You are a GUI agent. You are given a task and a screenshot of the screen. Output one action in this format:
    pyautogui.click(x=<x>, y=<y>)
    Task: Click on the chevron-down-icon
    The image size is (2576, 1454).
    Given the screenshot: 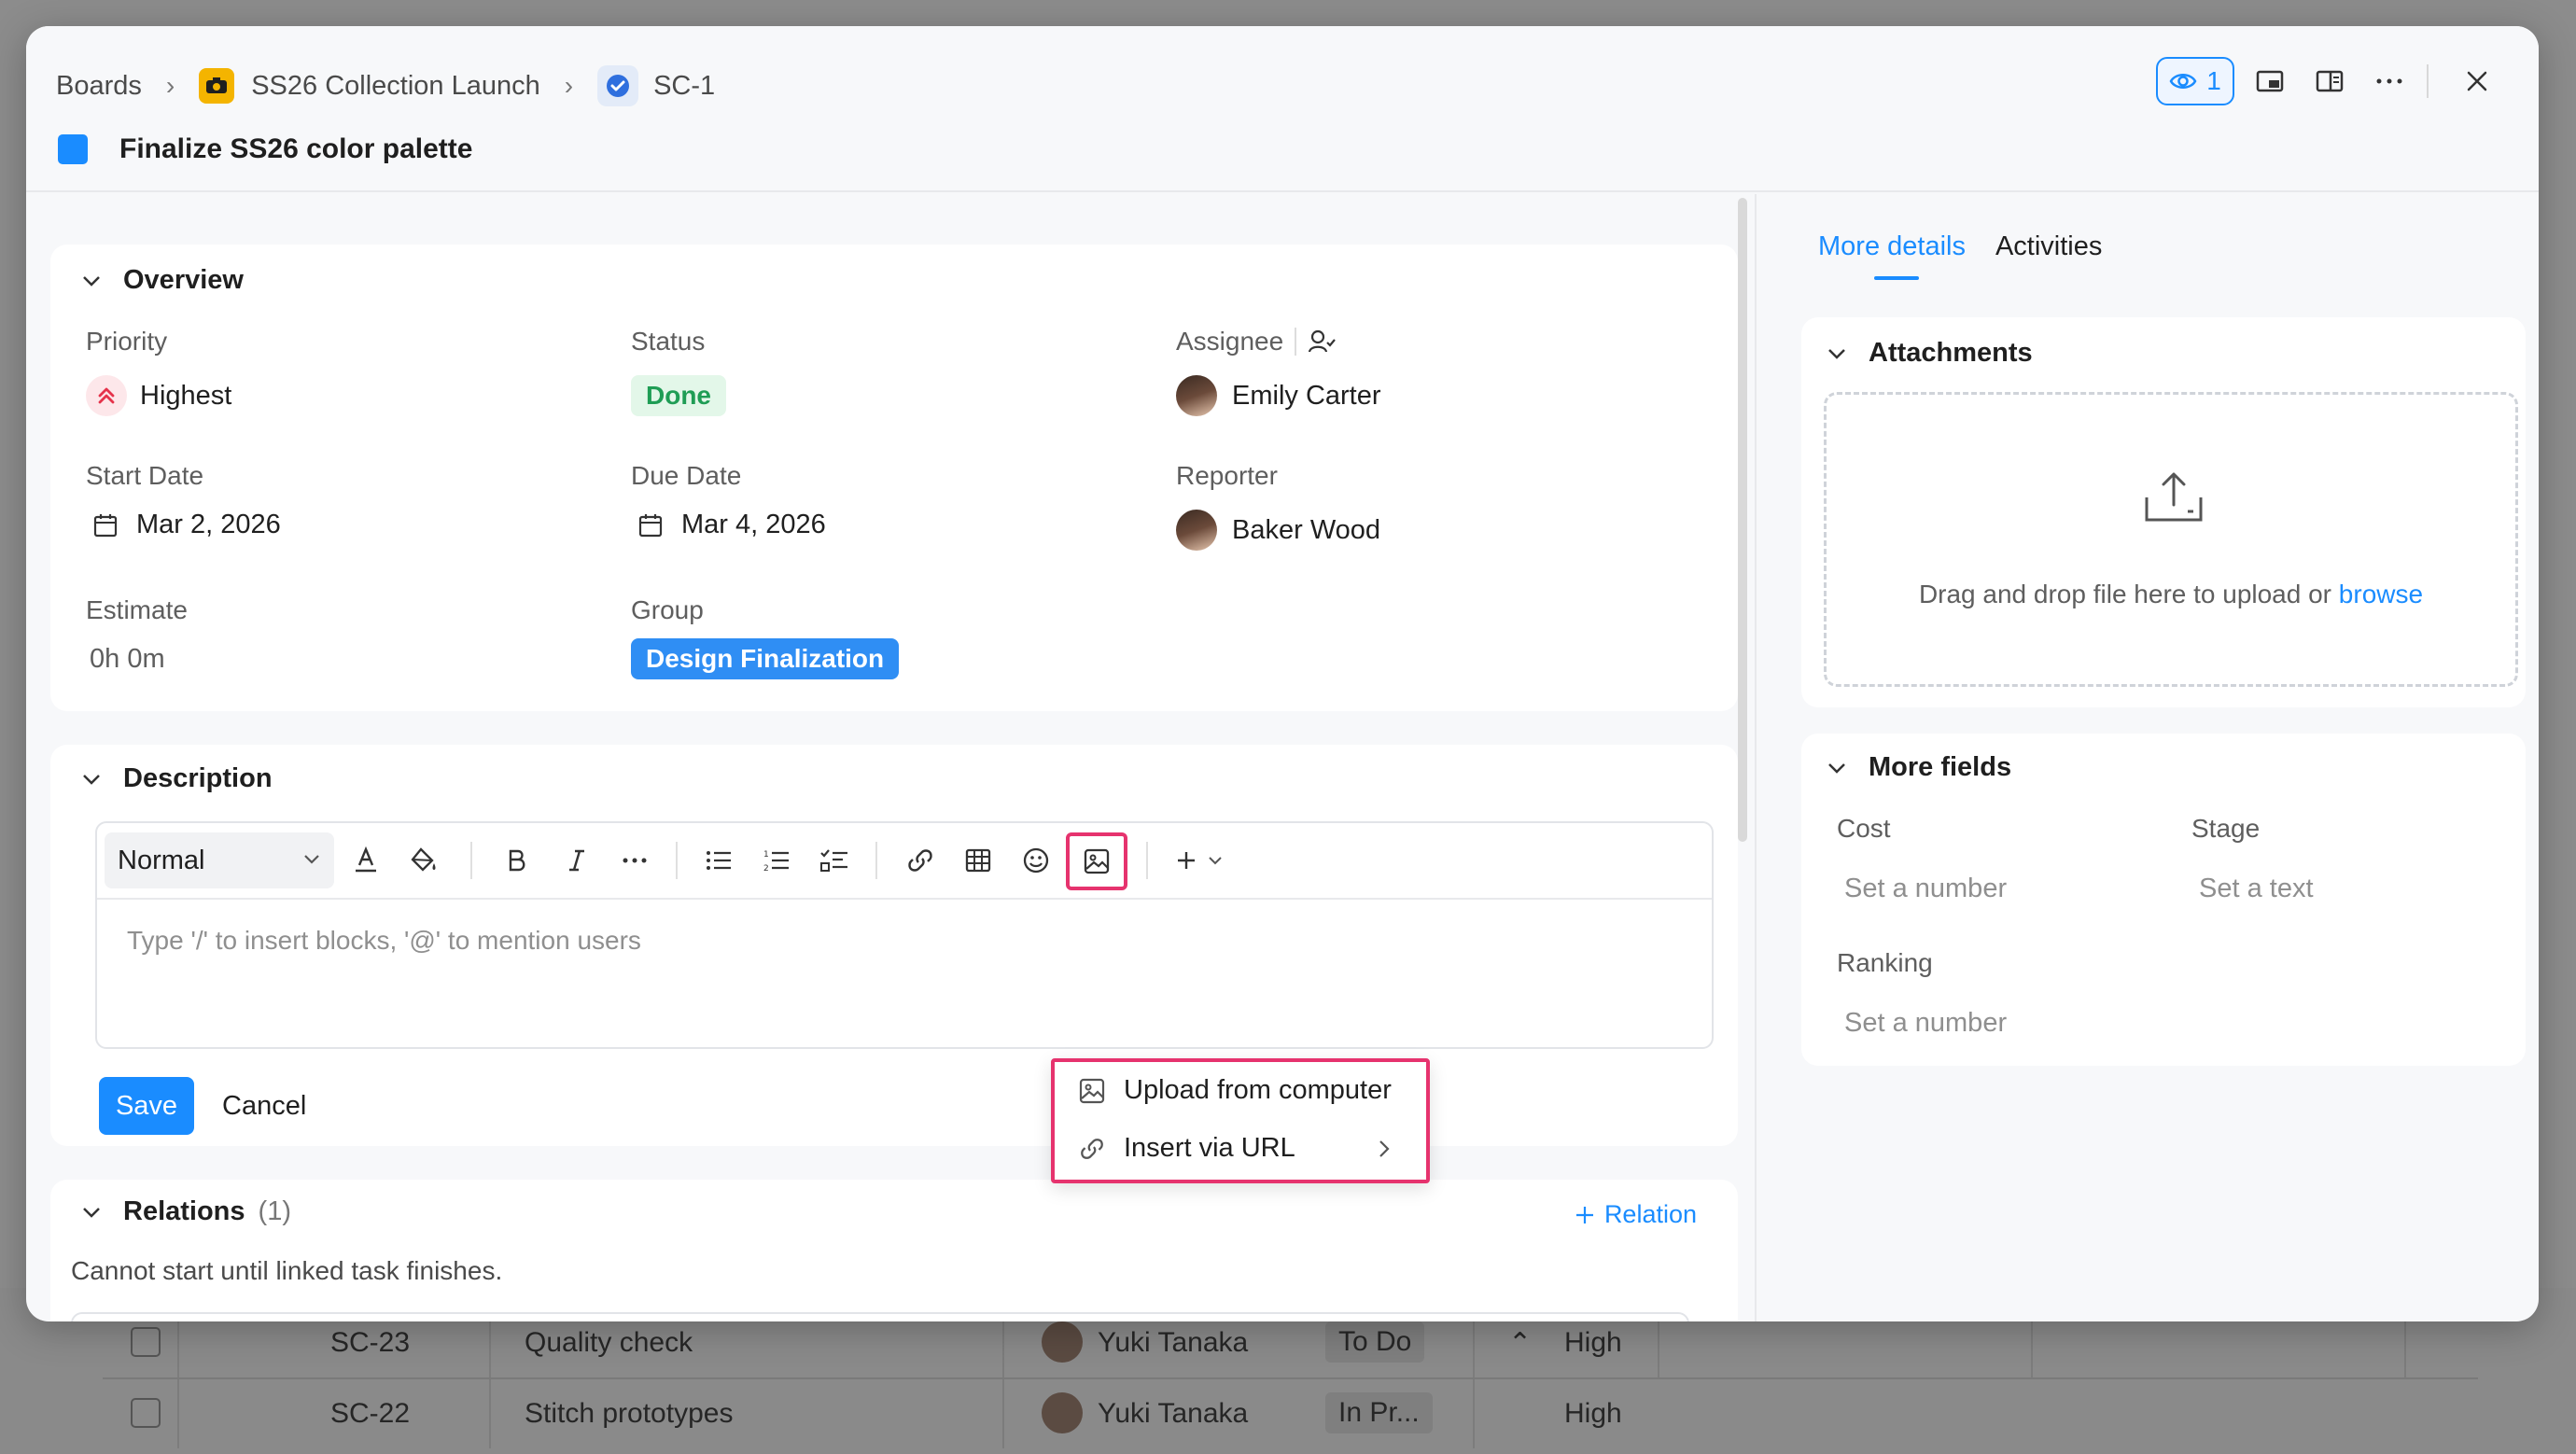 What is the action you would take?
    pyautogui.click(x=91, y=281)
    